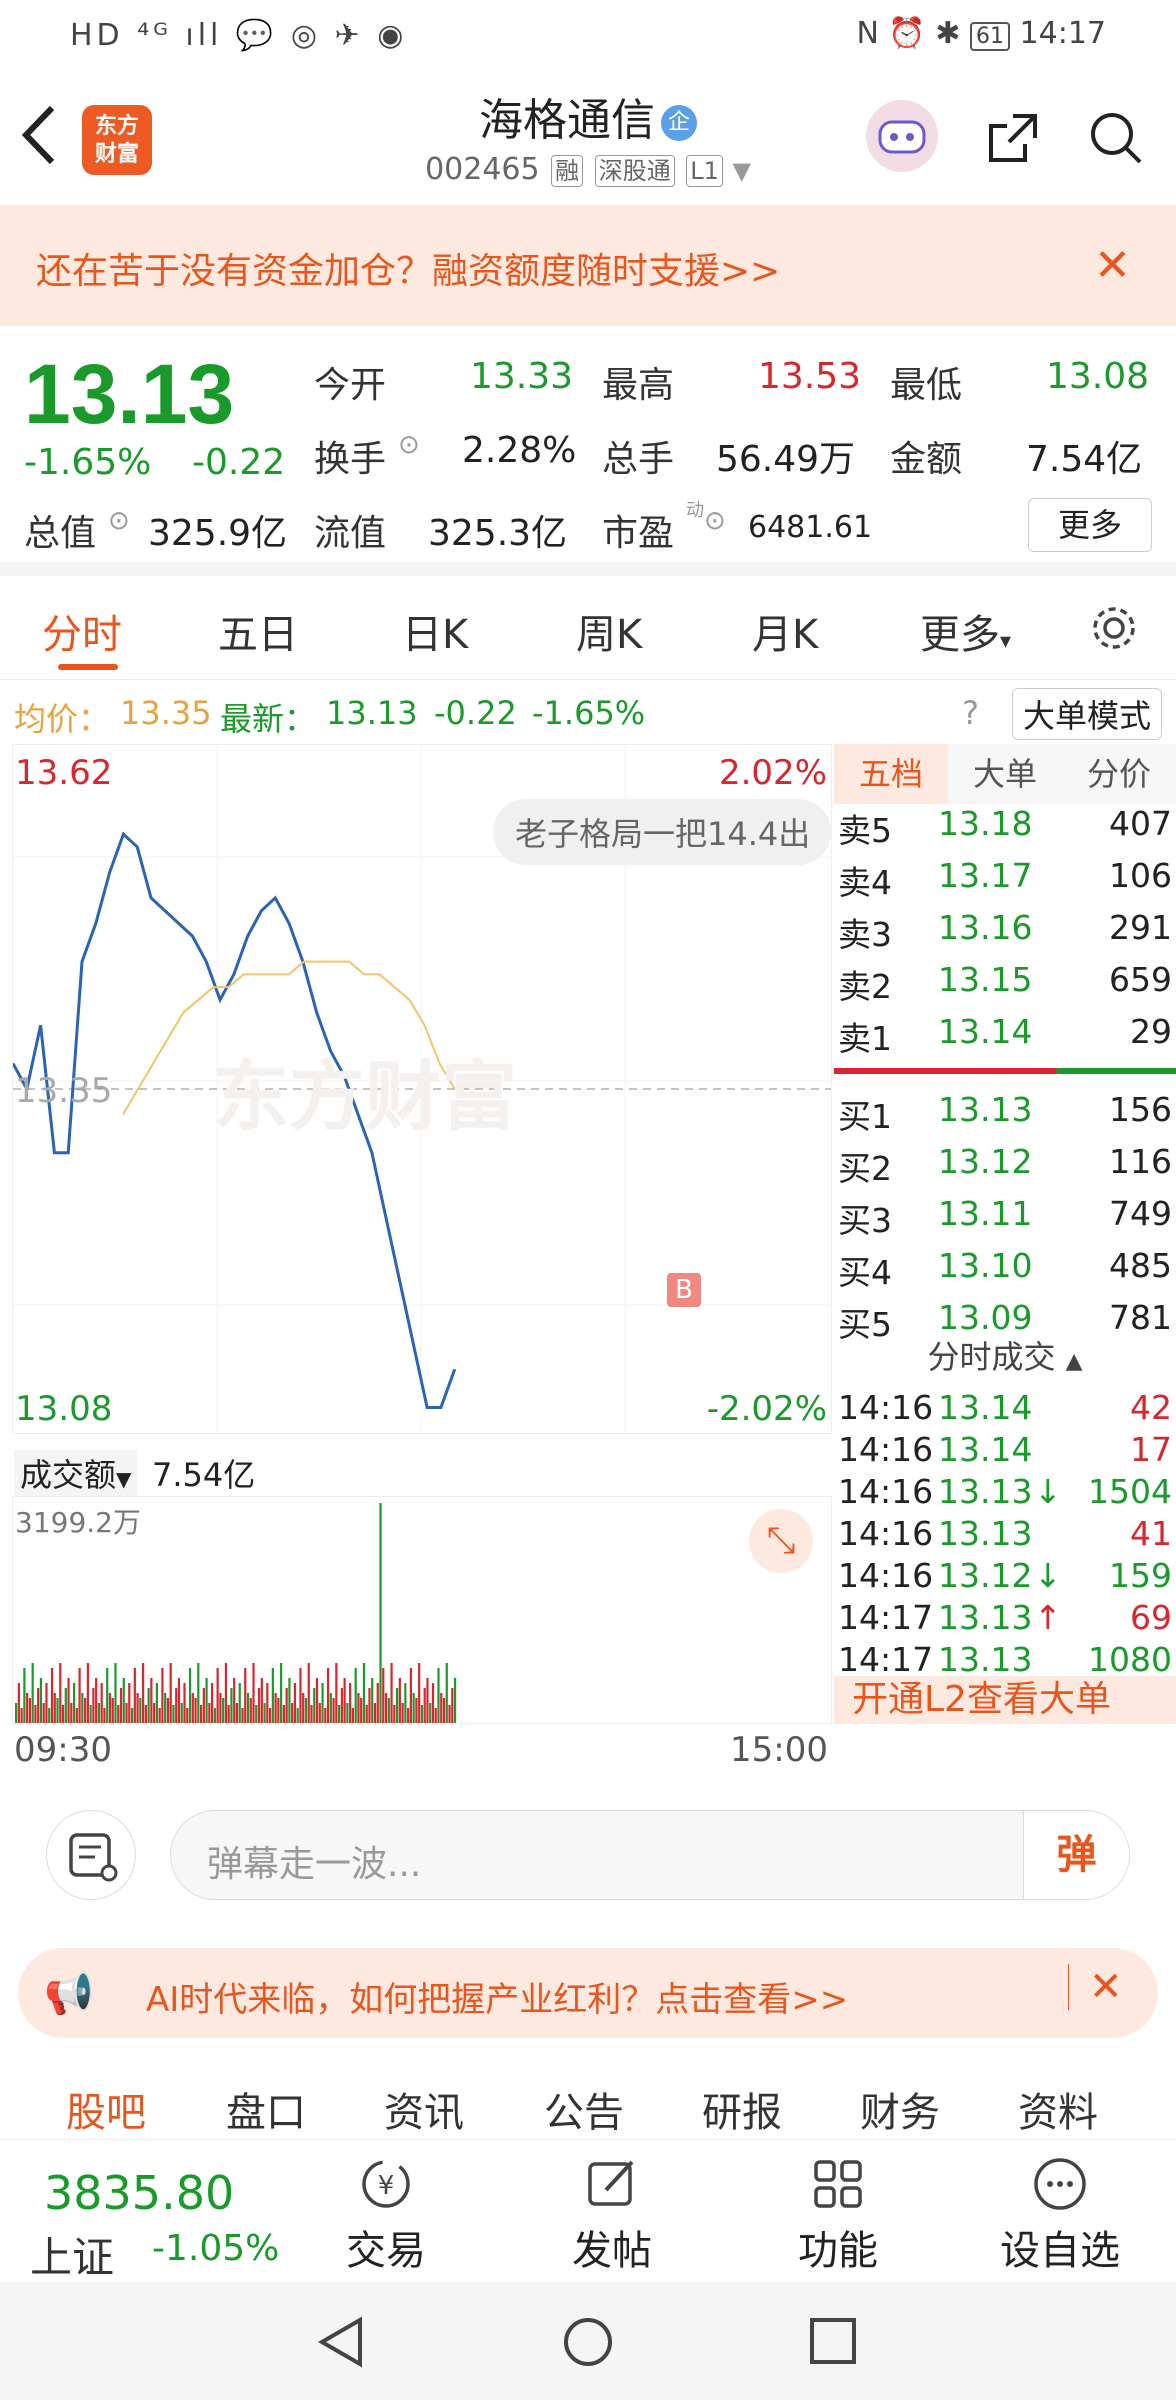 The height and width of the screenshot is (2400, 1176). What do you see at coordinates (704, 171) in the screenshot?
I see `tag-level: L1` at bounding box center [704, 171].